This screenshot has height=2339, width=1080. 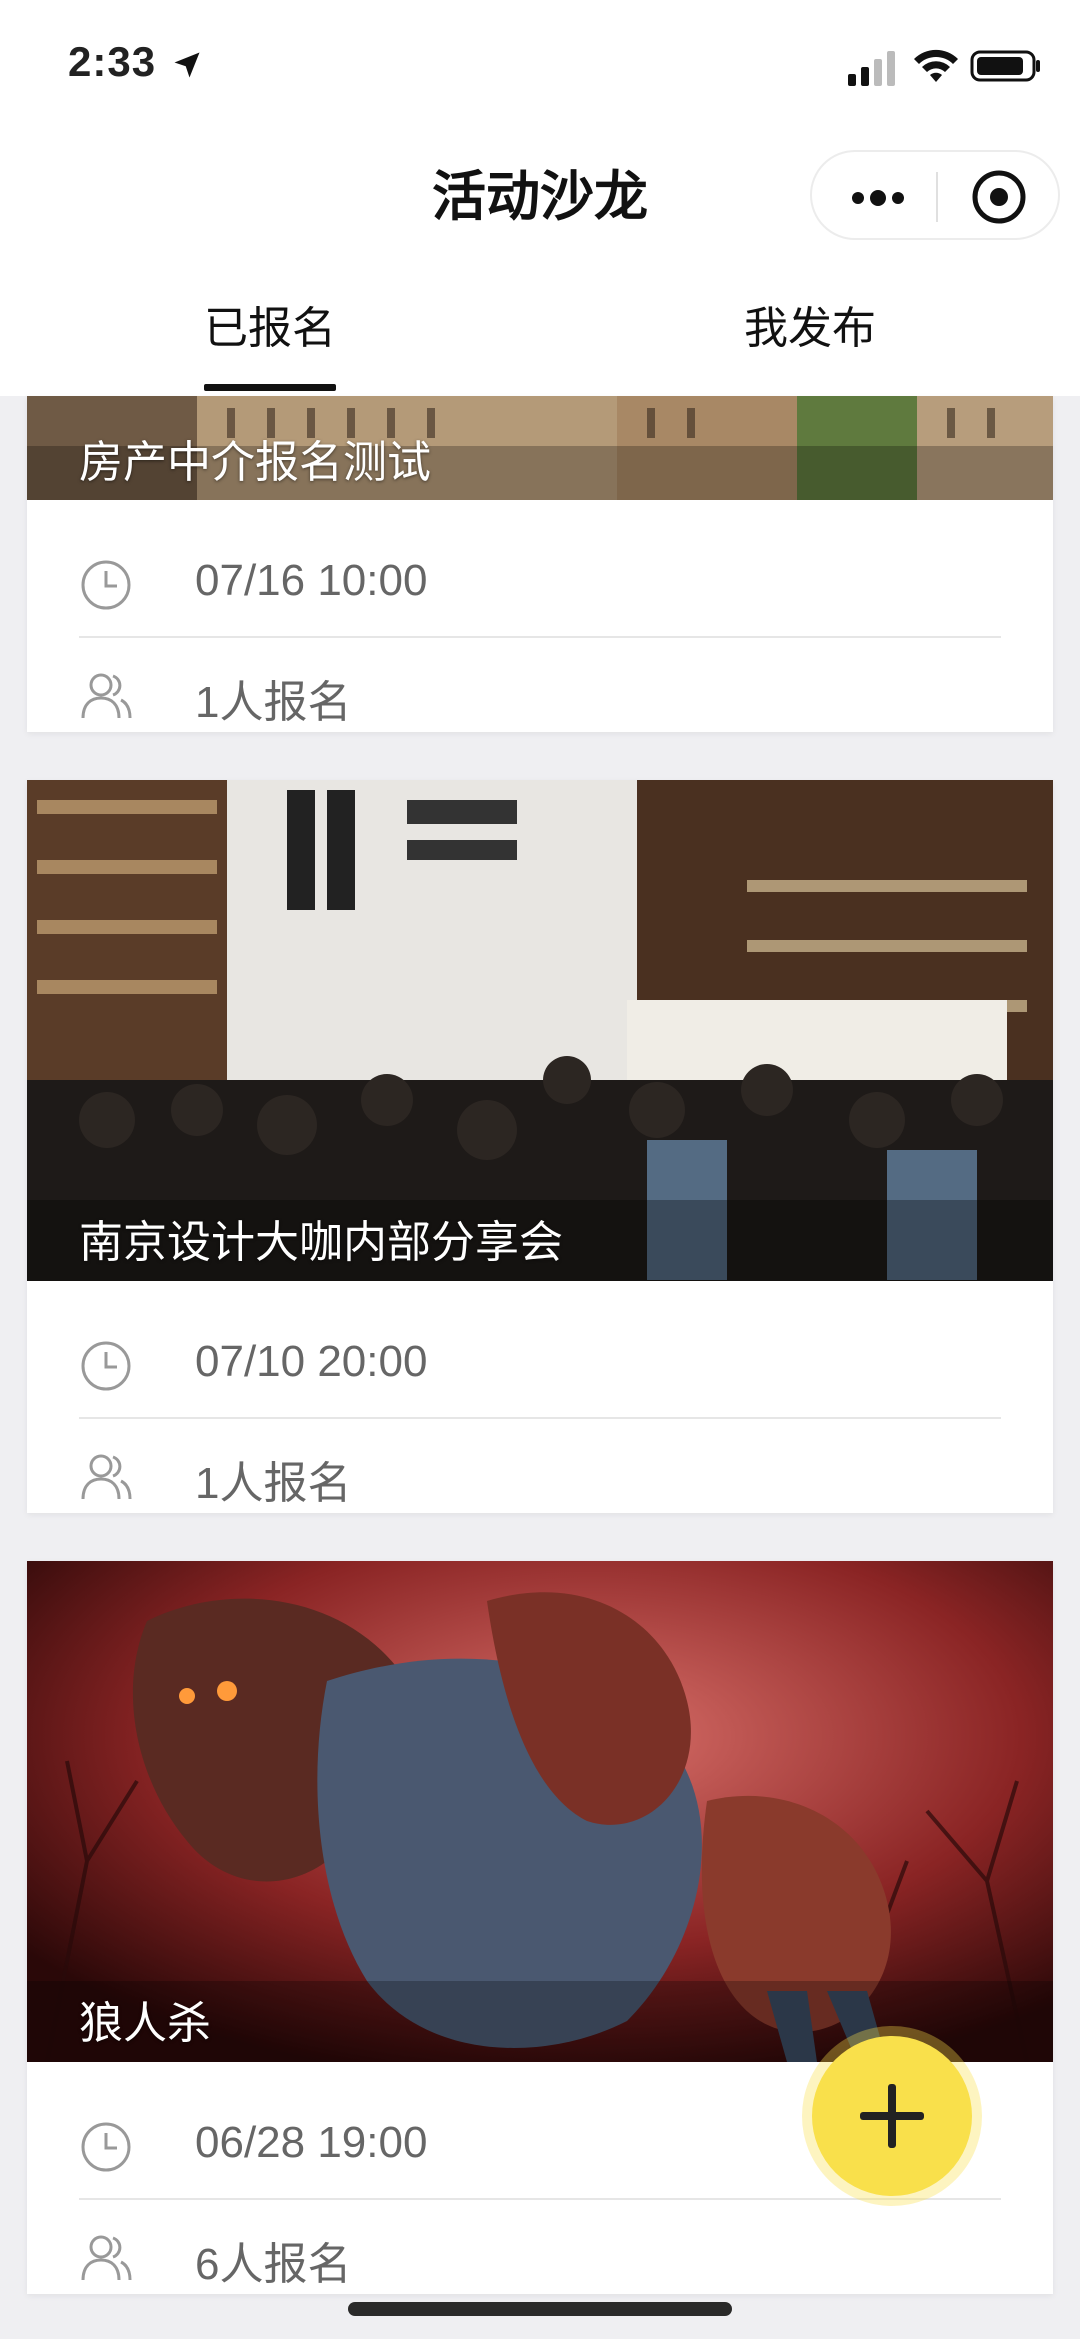 I want to click on nav-bar: 活动沙龙, so click(x=540, y=200).